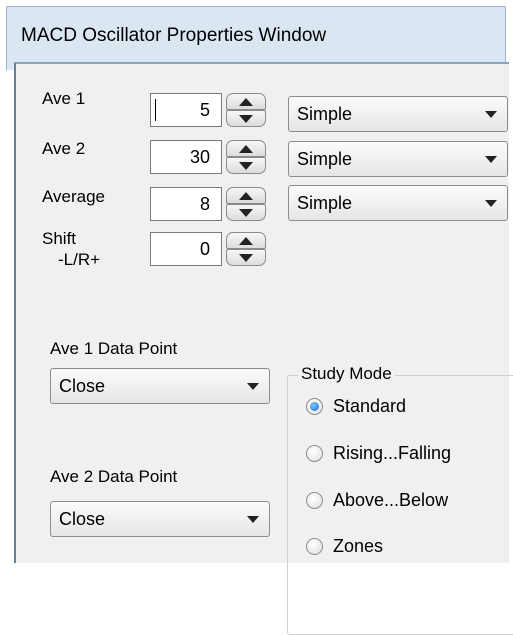 This screenshot has width=513, height=635. Describe the element at coordinates (392, 453) in the screenshot. I see `radio-label: Rising...Falling` at that location.